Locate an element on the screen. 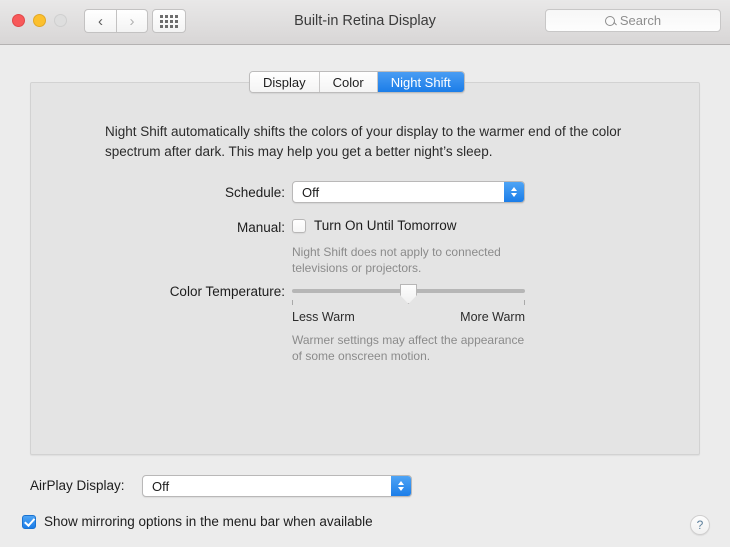 The width and height of the screenshot is (730, 547). slider-max-label: More Warm is located at coordinates (492, 317).